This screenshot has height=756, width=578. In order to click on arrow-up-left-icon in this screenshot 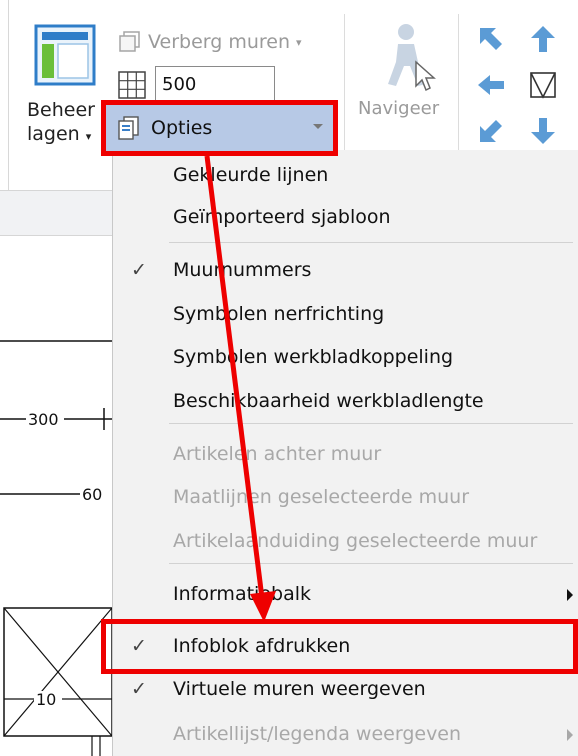, I will do `click(491, 39)`.